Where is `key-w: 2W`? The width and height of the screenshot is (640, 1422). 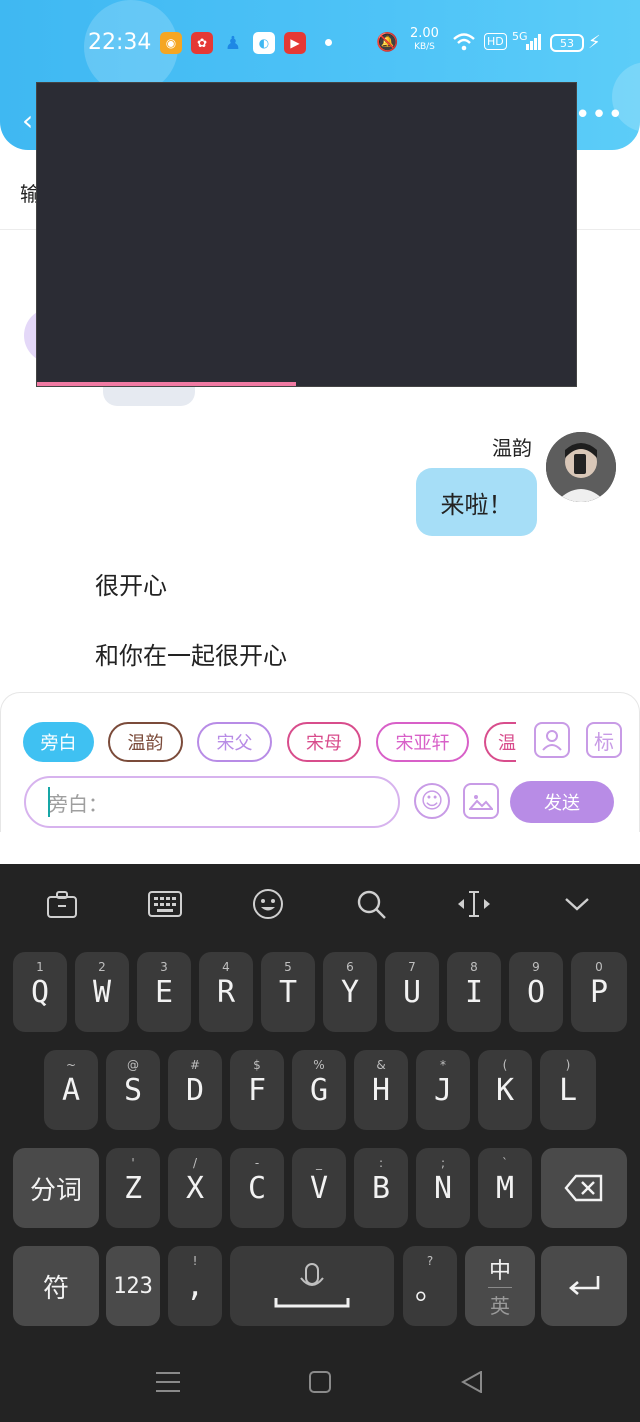 key-w: 2W is located at coordinates (102, 992).